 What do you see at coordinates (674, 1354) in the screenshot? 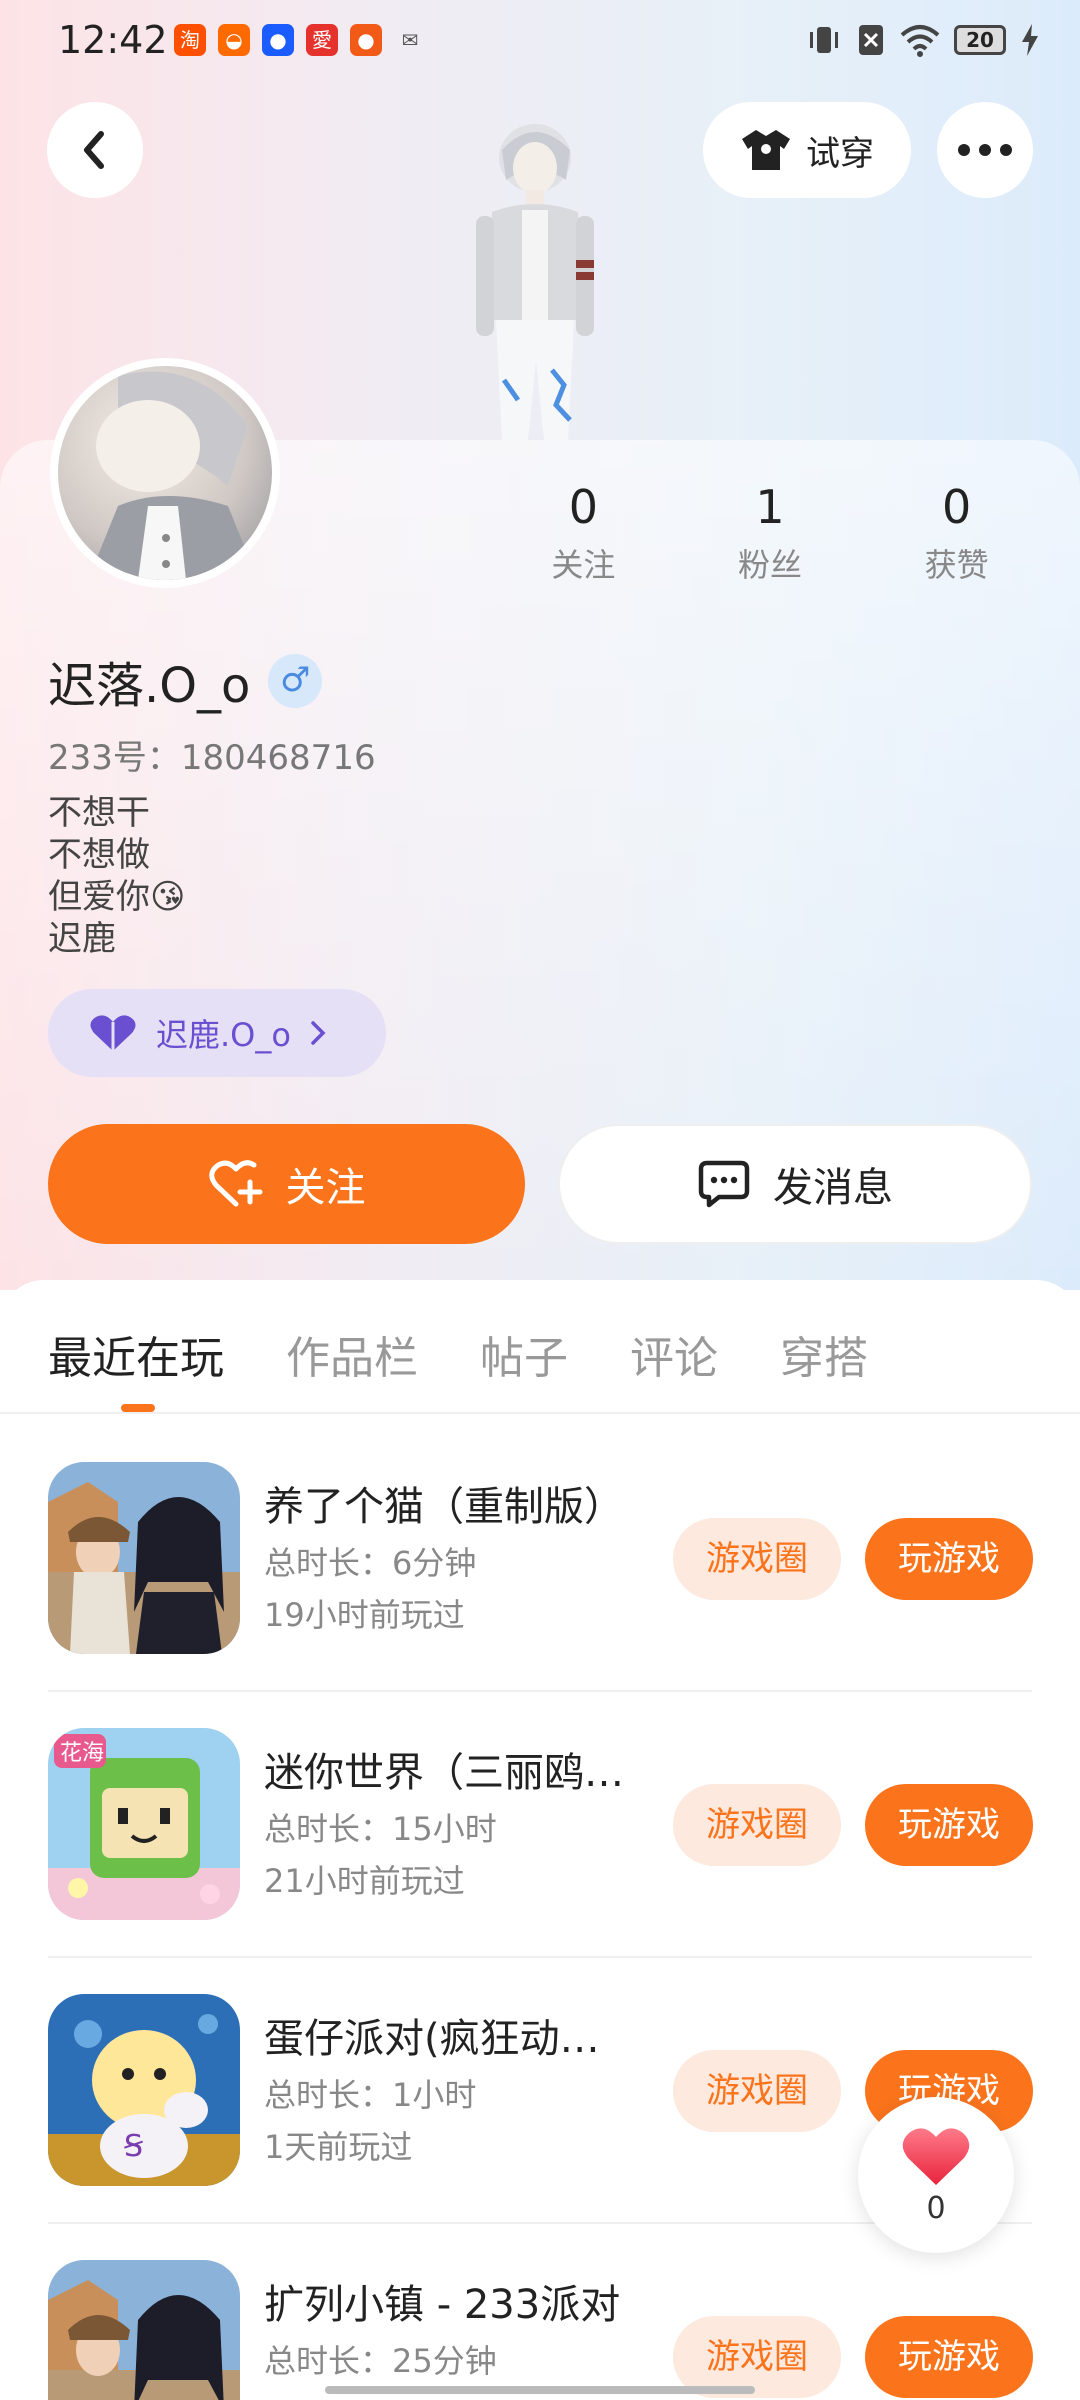
I see `tab-comments: 评论` at bounding box center [674, 1354].